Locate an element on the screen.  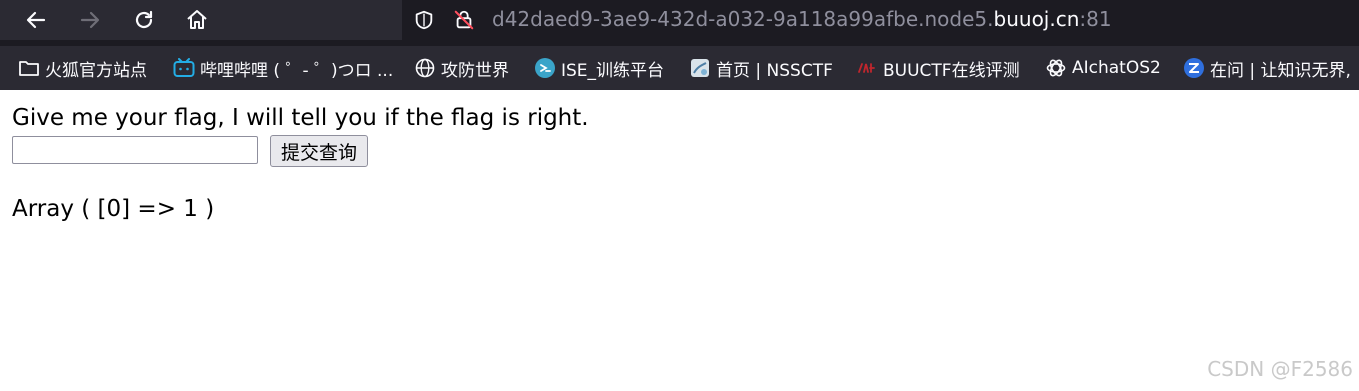
bookmark-label: 首页 | NSSCTF is located at coordinates (774, 70).